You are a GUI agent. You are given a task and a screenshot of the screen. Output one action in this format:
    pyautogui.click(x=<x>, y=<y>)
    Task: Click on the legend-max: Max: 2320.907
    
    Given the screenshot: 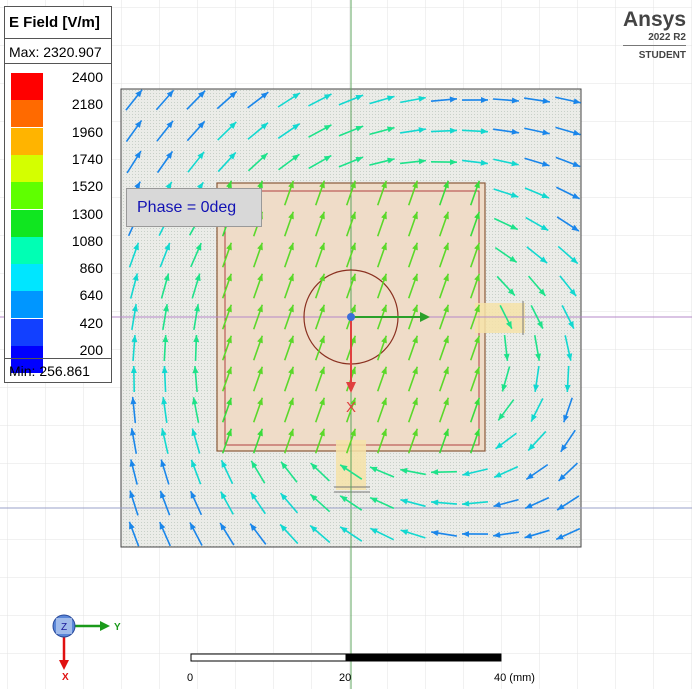 What is the action you would take?
    pyautogui.click(x=58, y=52)
    